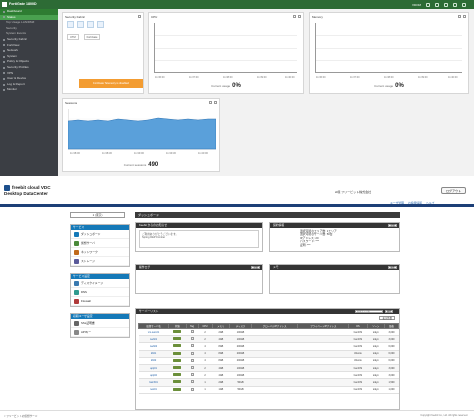 The image size is (474, 420). Describe the element at coordinates (73, 37) in the screenshot. I see `utm-label: UTM` at that location.